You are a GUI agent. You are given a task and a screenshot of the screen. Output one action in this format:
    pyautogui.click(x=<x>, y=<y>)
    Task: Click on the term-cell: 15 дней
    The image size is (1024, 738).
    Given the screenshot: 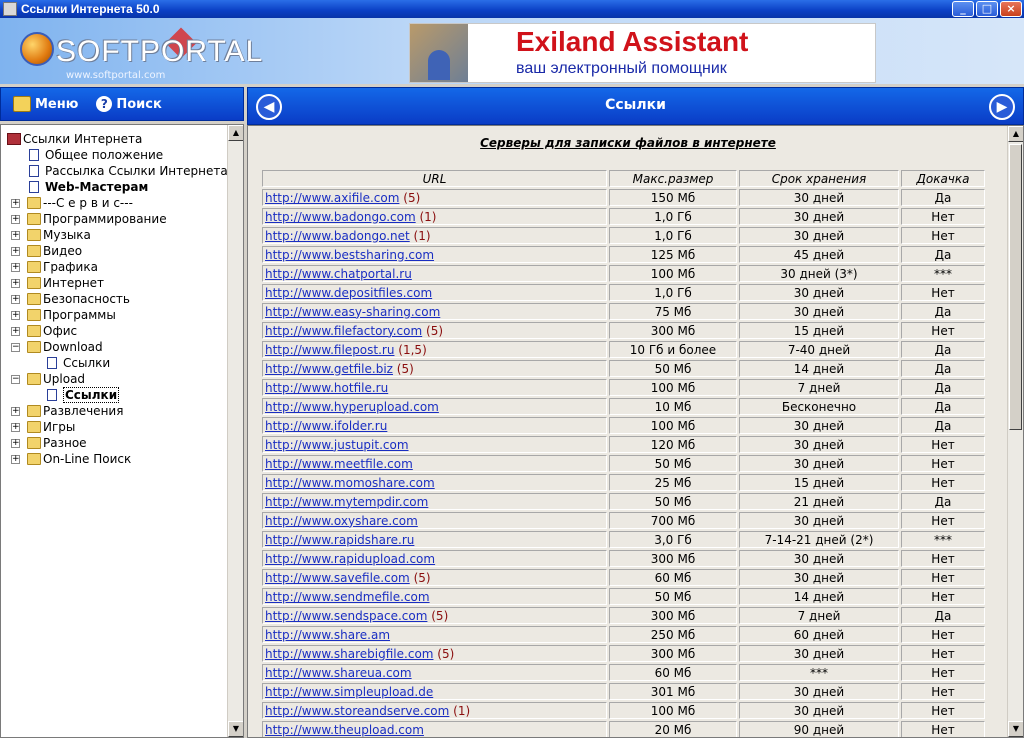 What is the action you would take?
    pyautogui.click(x=819, y=330)
    